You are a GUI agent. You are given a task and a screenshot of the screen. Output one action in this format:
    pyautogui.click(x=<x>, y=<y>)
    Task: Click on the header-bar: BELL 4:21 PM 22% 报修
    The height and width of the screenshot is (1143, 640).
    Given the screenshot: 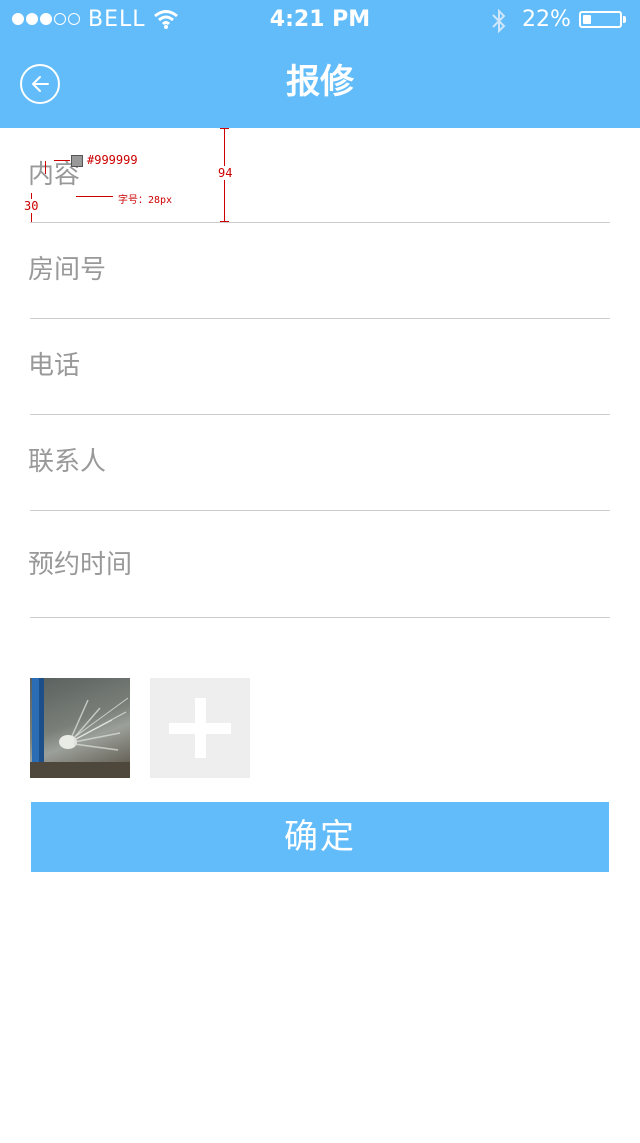 What is the action you would take?
    pyautogui.click(x=320, y=64)
    